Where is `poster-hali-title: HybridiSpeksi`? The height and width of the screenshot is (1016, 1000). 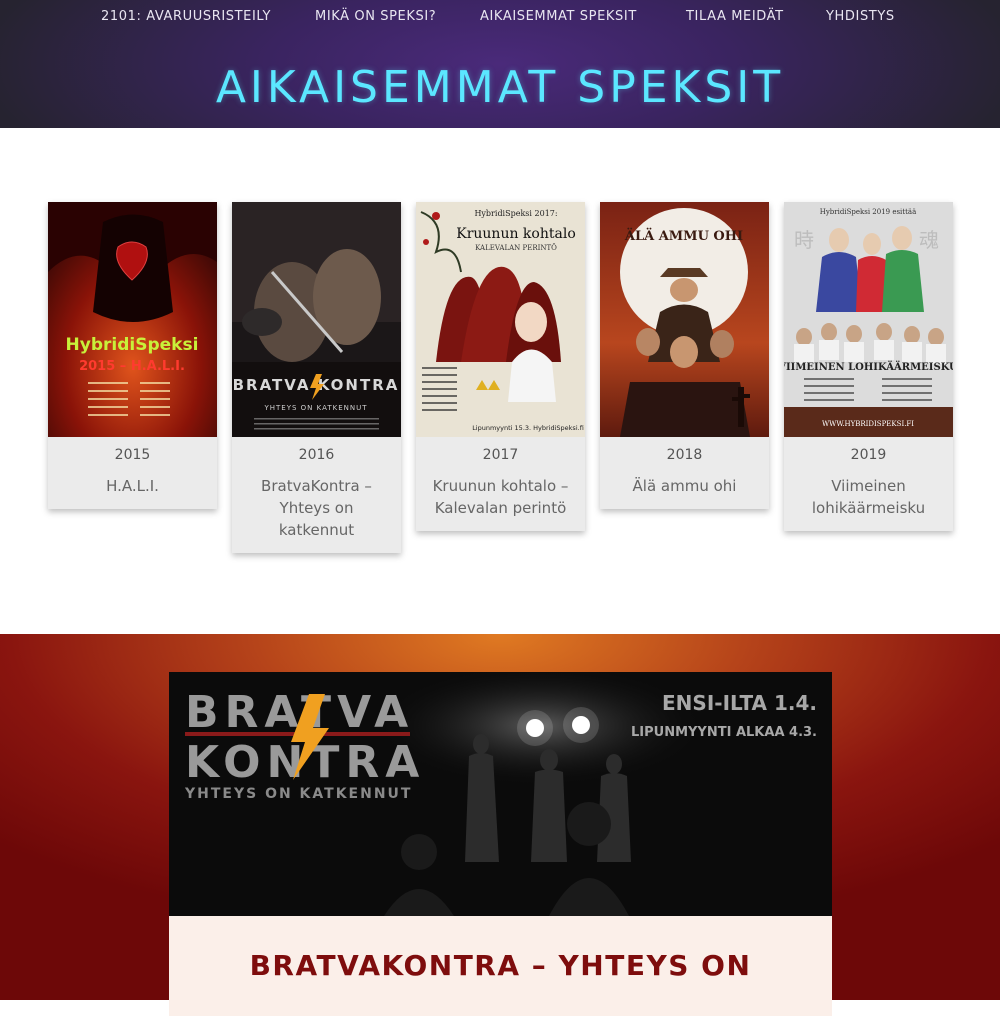 poster-hali-title: HybridiSpeksi is located at coordinates (132, 345).